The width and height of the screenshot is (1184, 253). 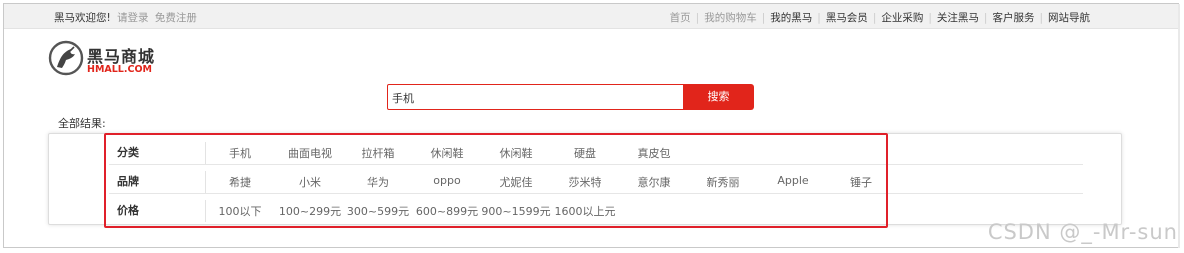 What do you see at coordinates (82, 123) in the screenshot?
I see `all-results-label: 全部结果:` at bounding box center [82, 123].